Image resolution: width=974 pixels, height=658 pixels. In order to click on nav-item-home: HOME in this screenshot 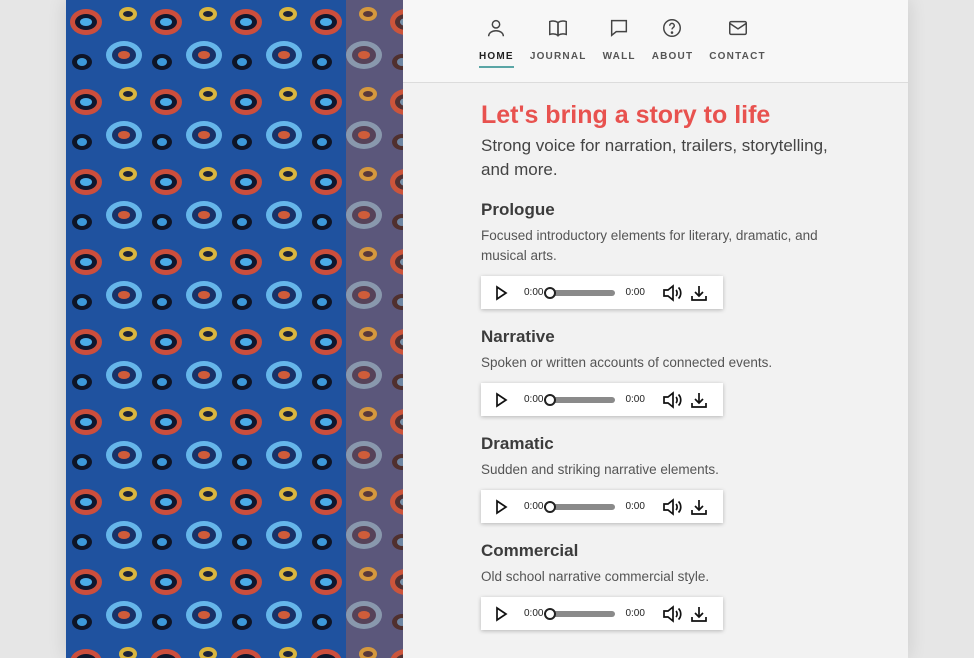, I will do `click(496, 42)`.